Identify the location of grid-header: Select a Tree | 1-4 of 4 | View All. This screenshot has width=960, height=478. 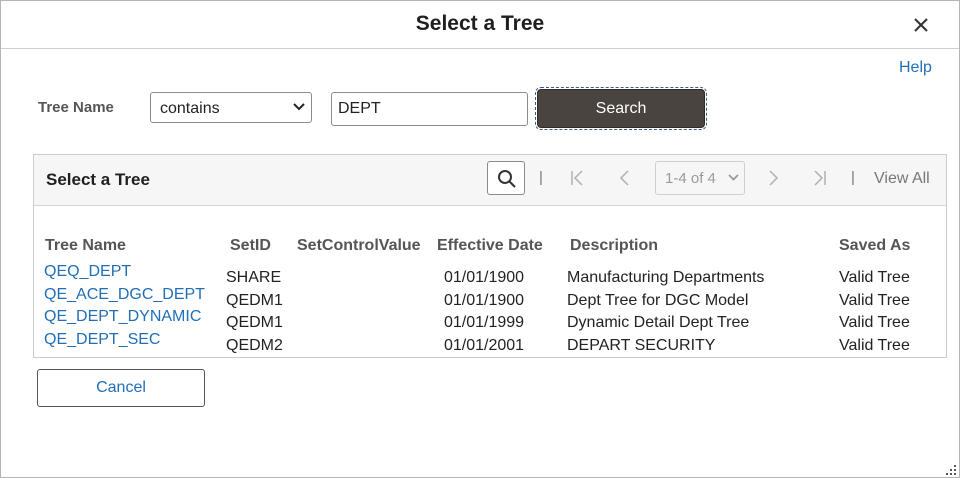
(490, 180).